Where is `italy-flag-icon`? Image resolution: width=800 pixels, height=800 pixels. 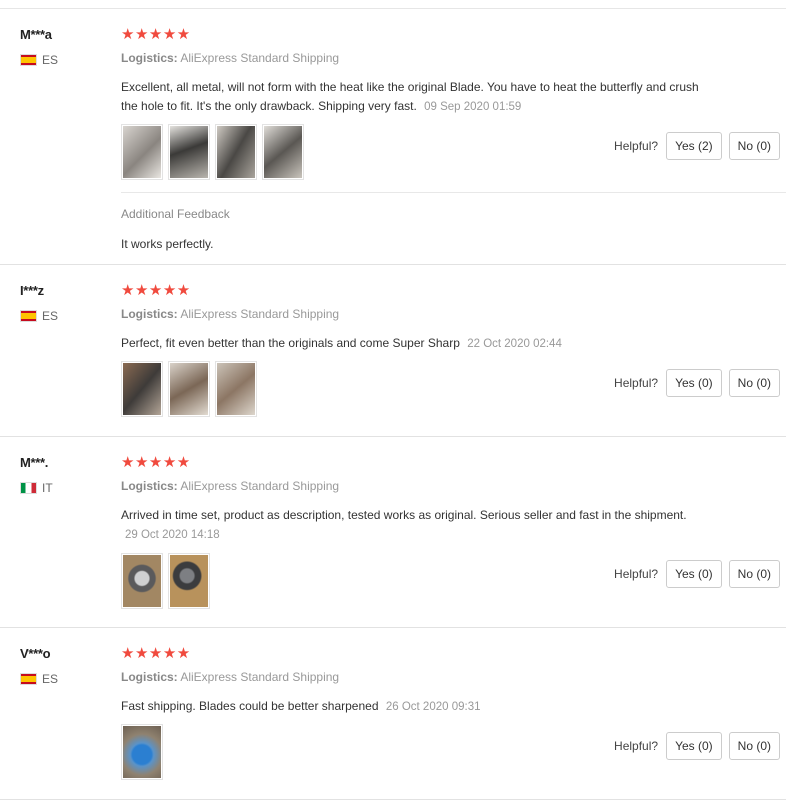
italy-flag-icon is located at coordinates (28, 488).